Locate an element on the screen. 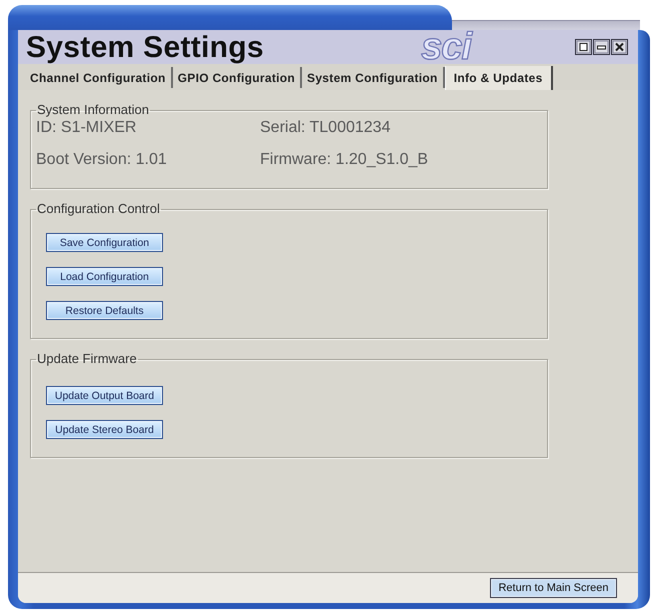 This screenshot has height=612, width=657. group-title: System Information is located at coordinates (93, 110).